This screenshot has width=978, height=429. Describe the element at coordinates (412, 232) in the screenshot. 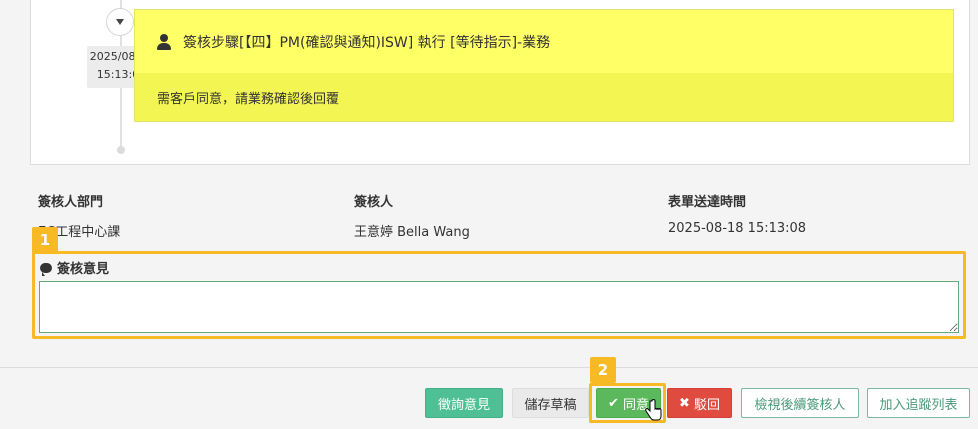

I see `approver-value: 王意婷 Bella Wang` at that location.